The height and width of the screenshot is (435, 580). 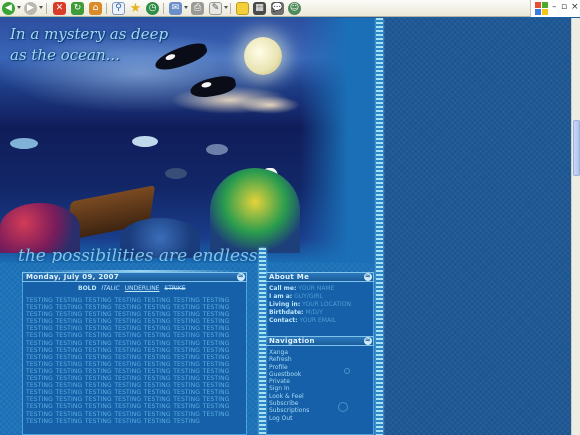 I want to click on navigation-title: Navigation, so click(x=292, y=341).